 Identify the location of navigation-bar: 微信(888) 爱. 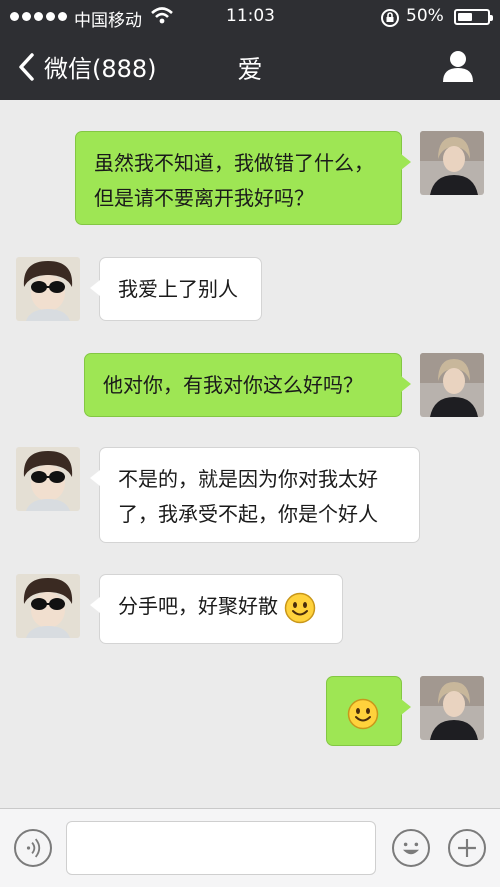
(250, 67).